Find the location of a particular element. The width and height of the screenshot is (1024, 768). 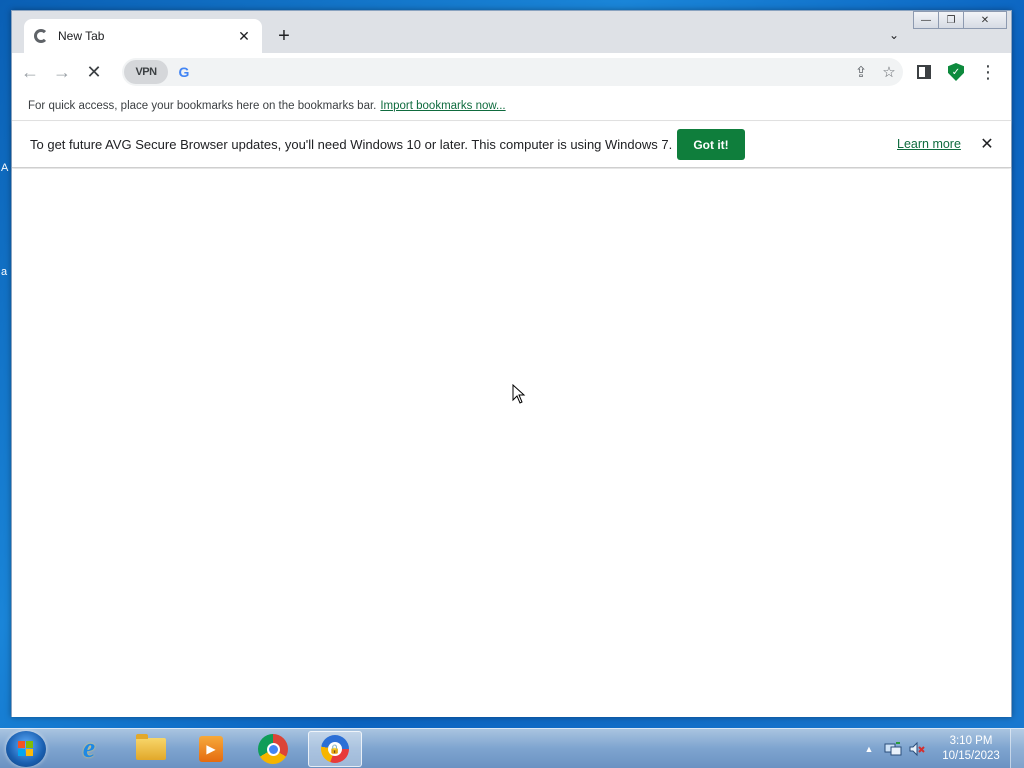

windows-logo-icon is located at coordinates (26, 749).